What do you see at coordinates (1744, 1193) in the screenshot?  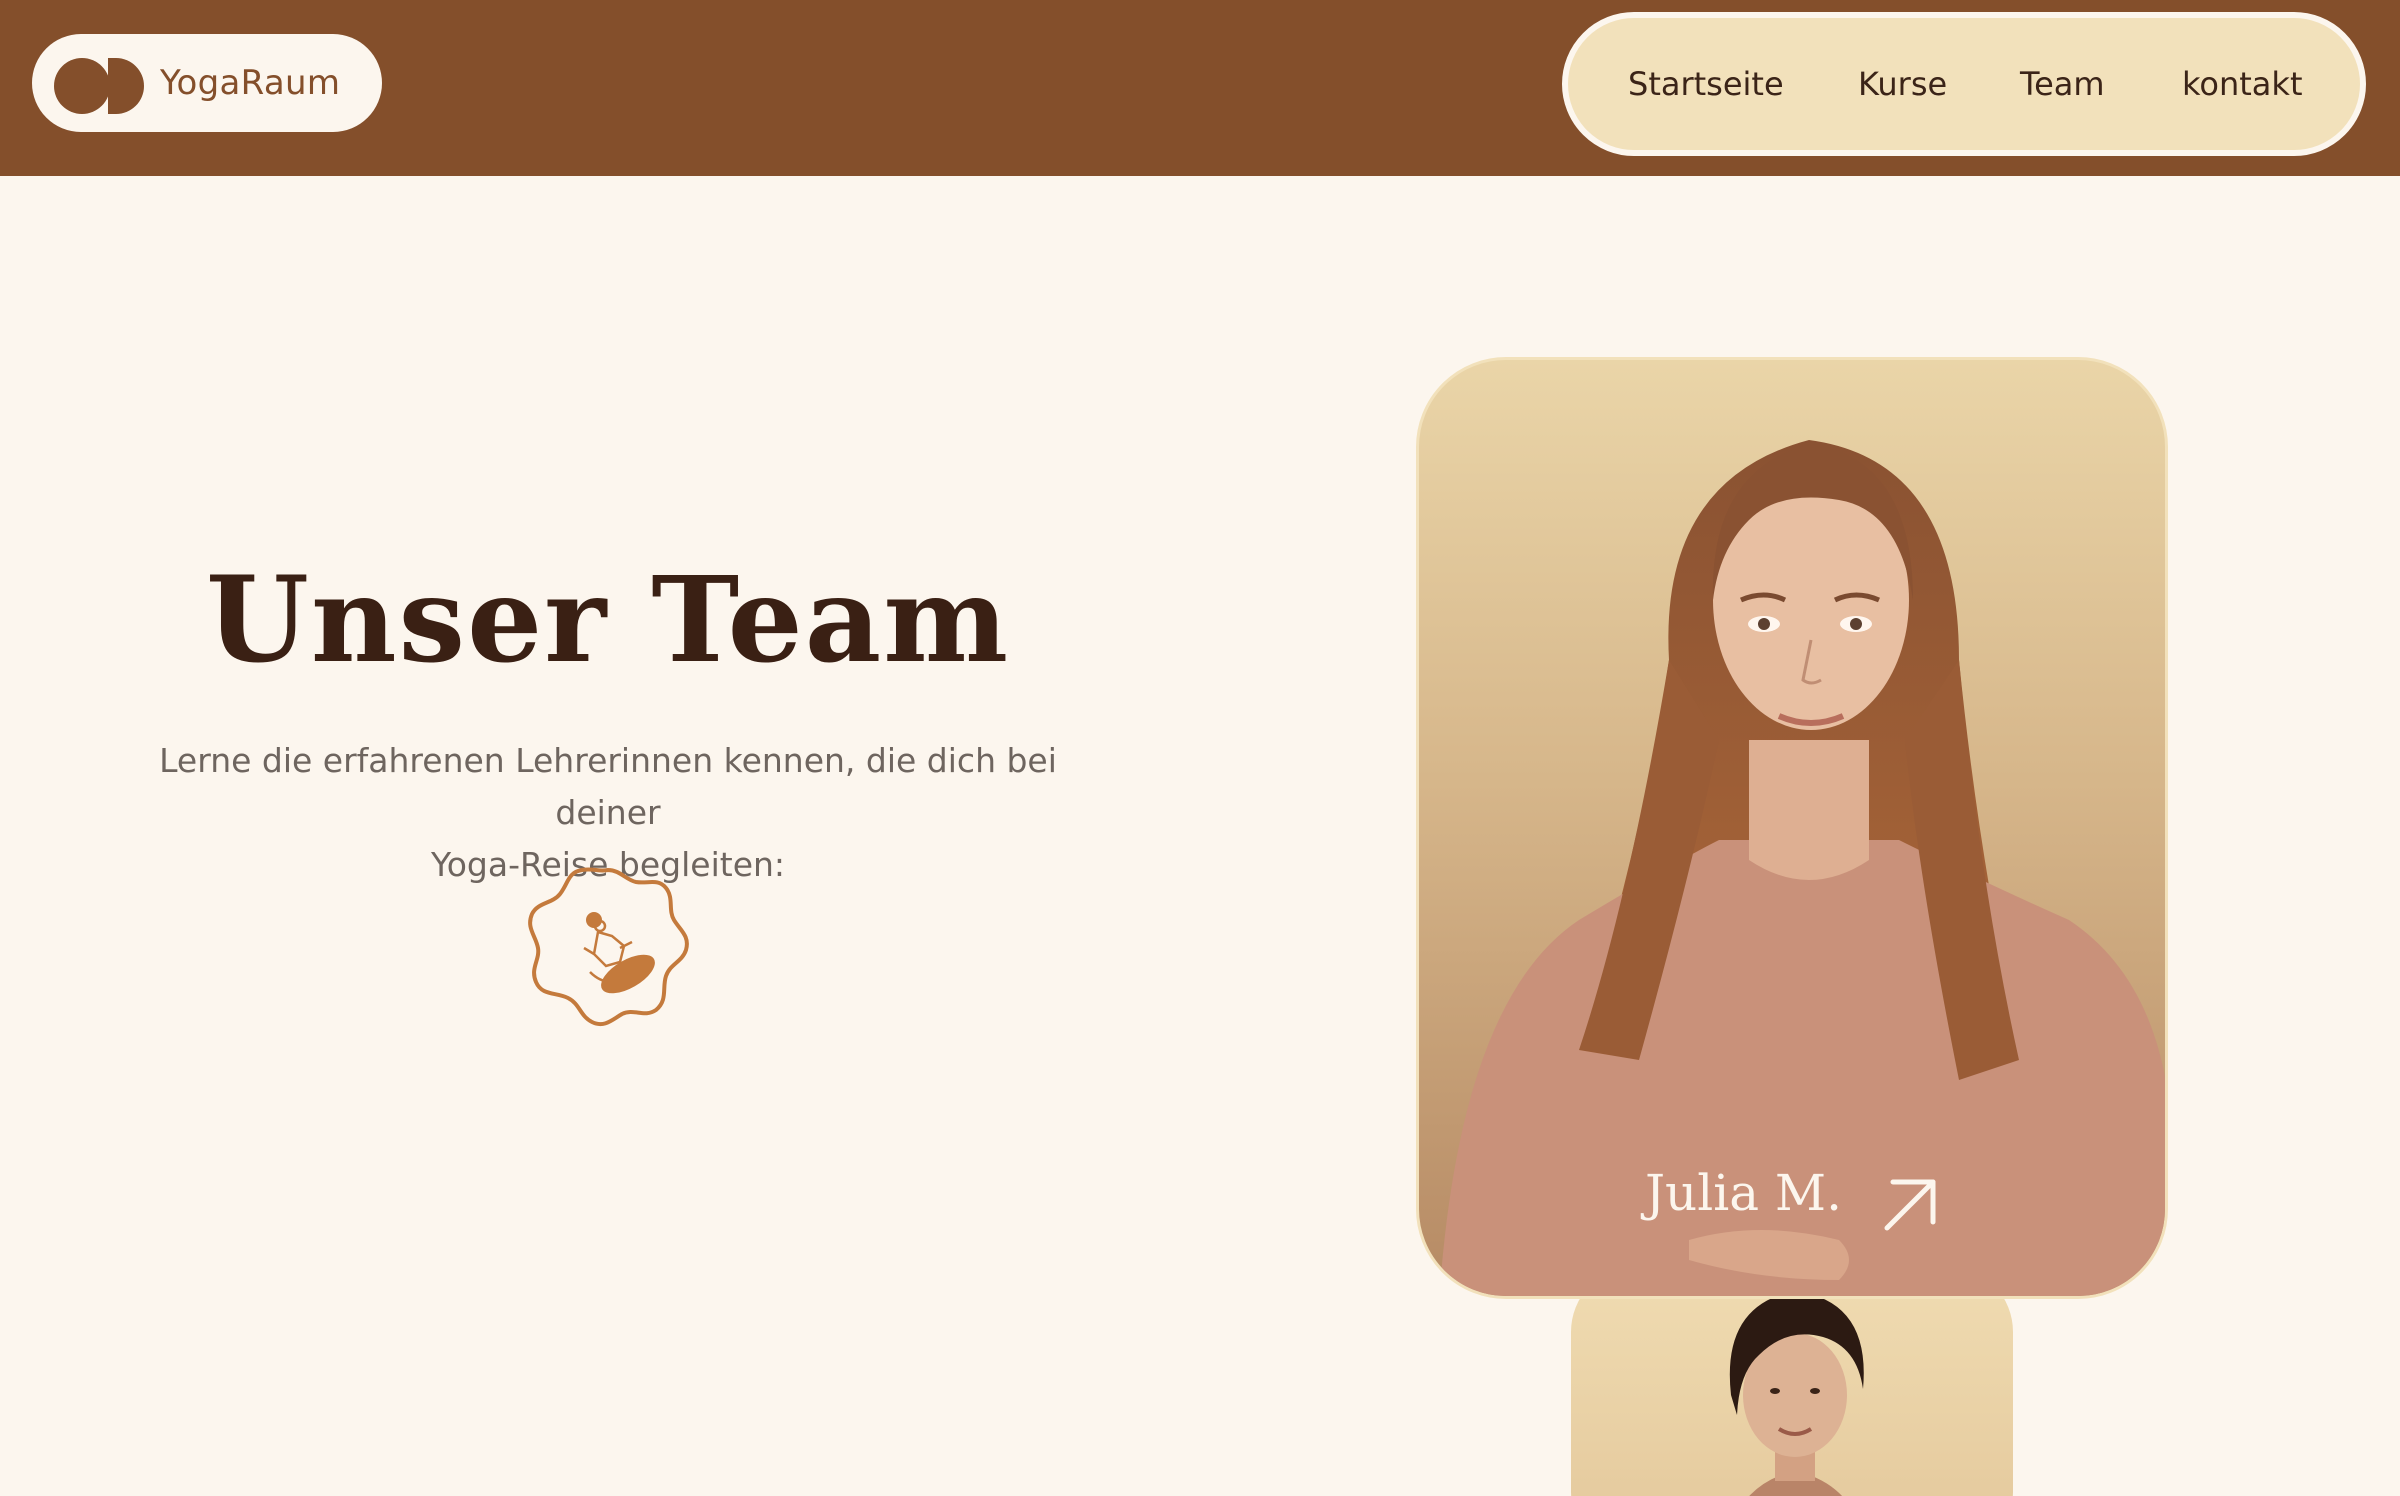 I see `card-name-julia: Julia M.` at bounding box center [1744, 1193].